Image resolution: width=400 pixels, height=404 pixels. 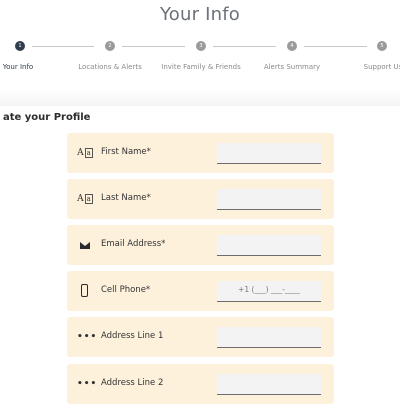 What do you see at coordinates (200, 291) in the screenshot?
I see `cell-phone-row: Cell Phone*` at bounding box center [200, 291].